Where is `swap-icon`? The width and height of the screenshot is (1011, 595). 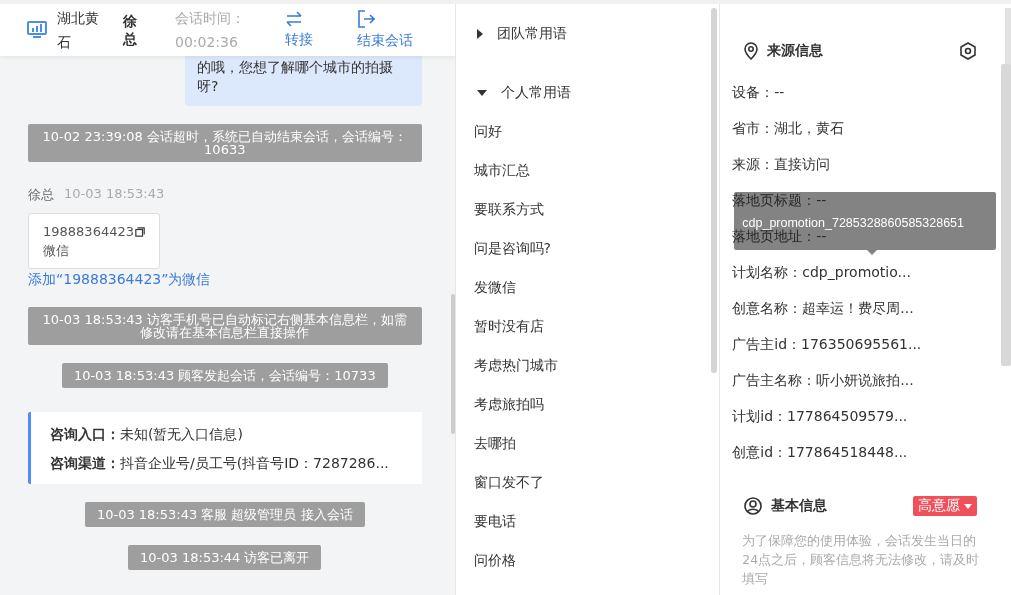 swap-icon is located at coordinates (294, 19).